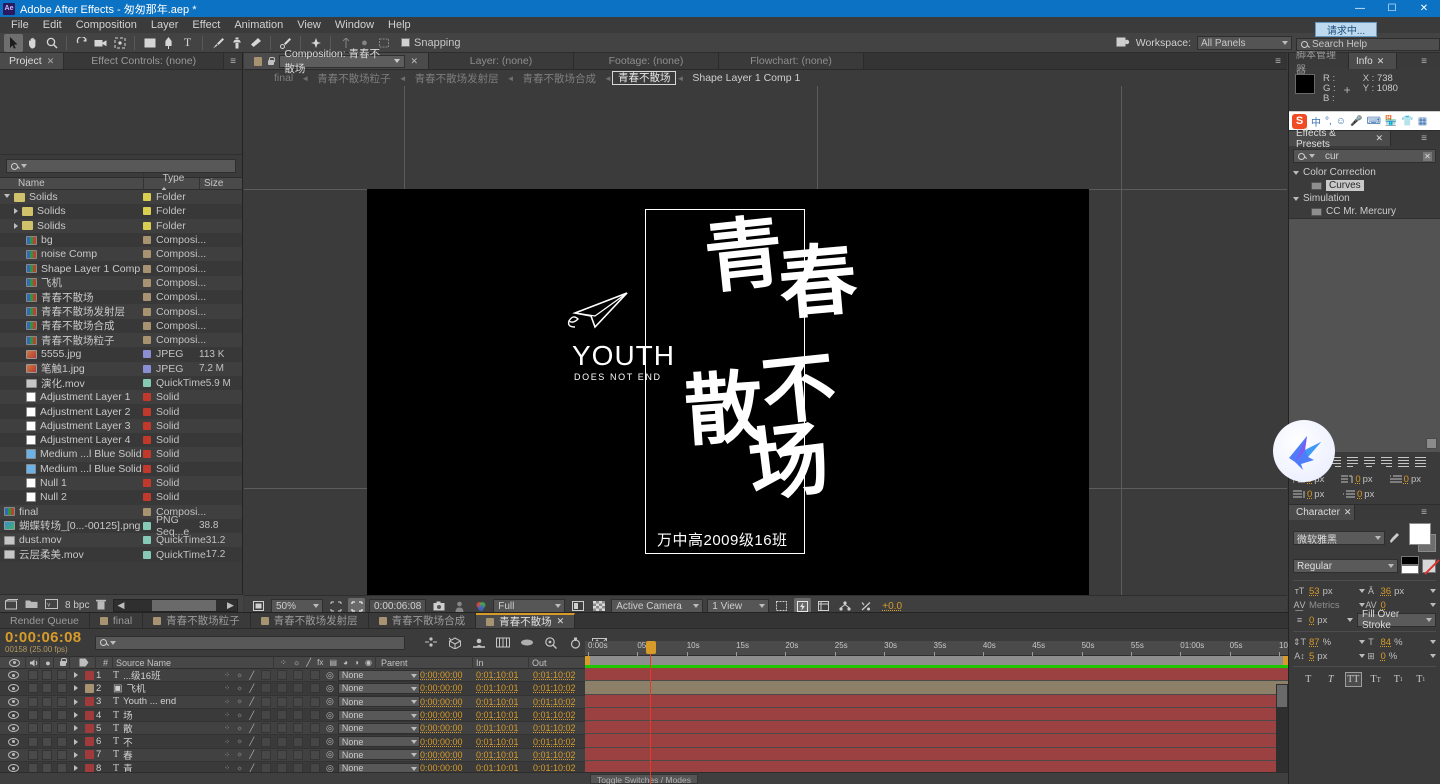 This screenshot has height=784, width=1440. What do you see at coordinates (342, 61) in the screenshot?
I see `comp-name-select: Composition: 青春不散场` at bounding box center [342, 61].